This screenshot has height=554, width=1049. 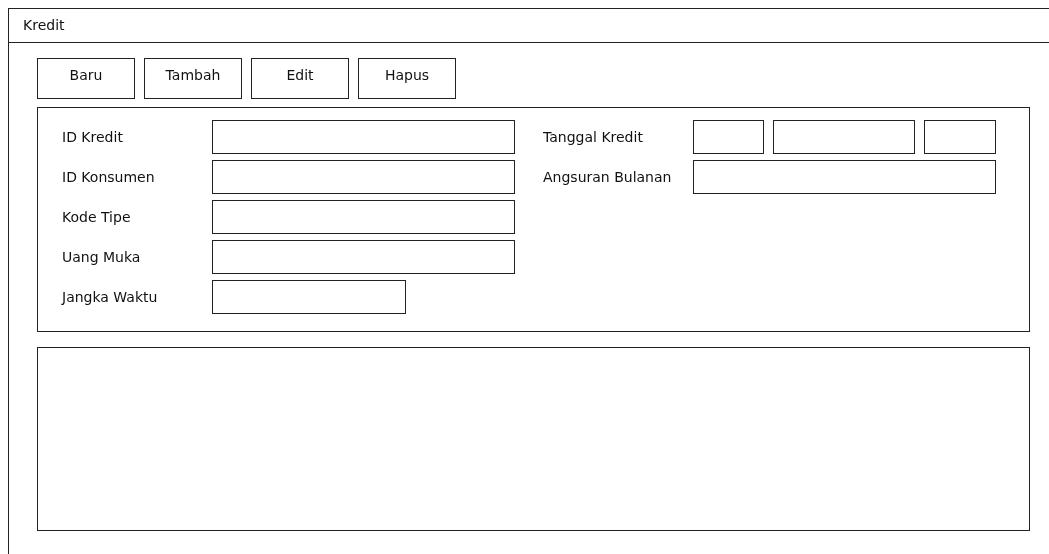 I want to click on action-button: Hapus, so click(x=407, y=78).